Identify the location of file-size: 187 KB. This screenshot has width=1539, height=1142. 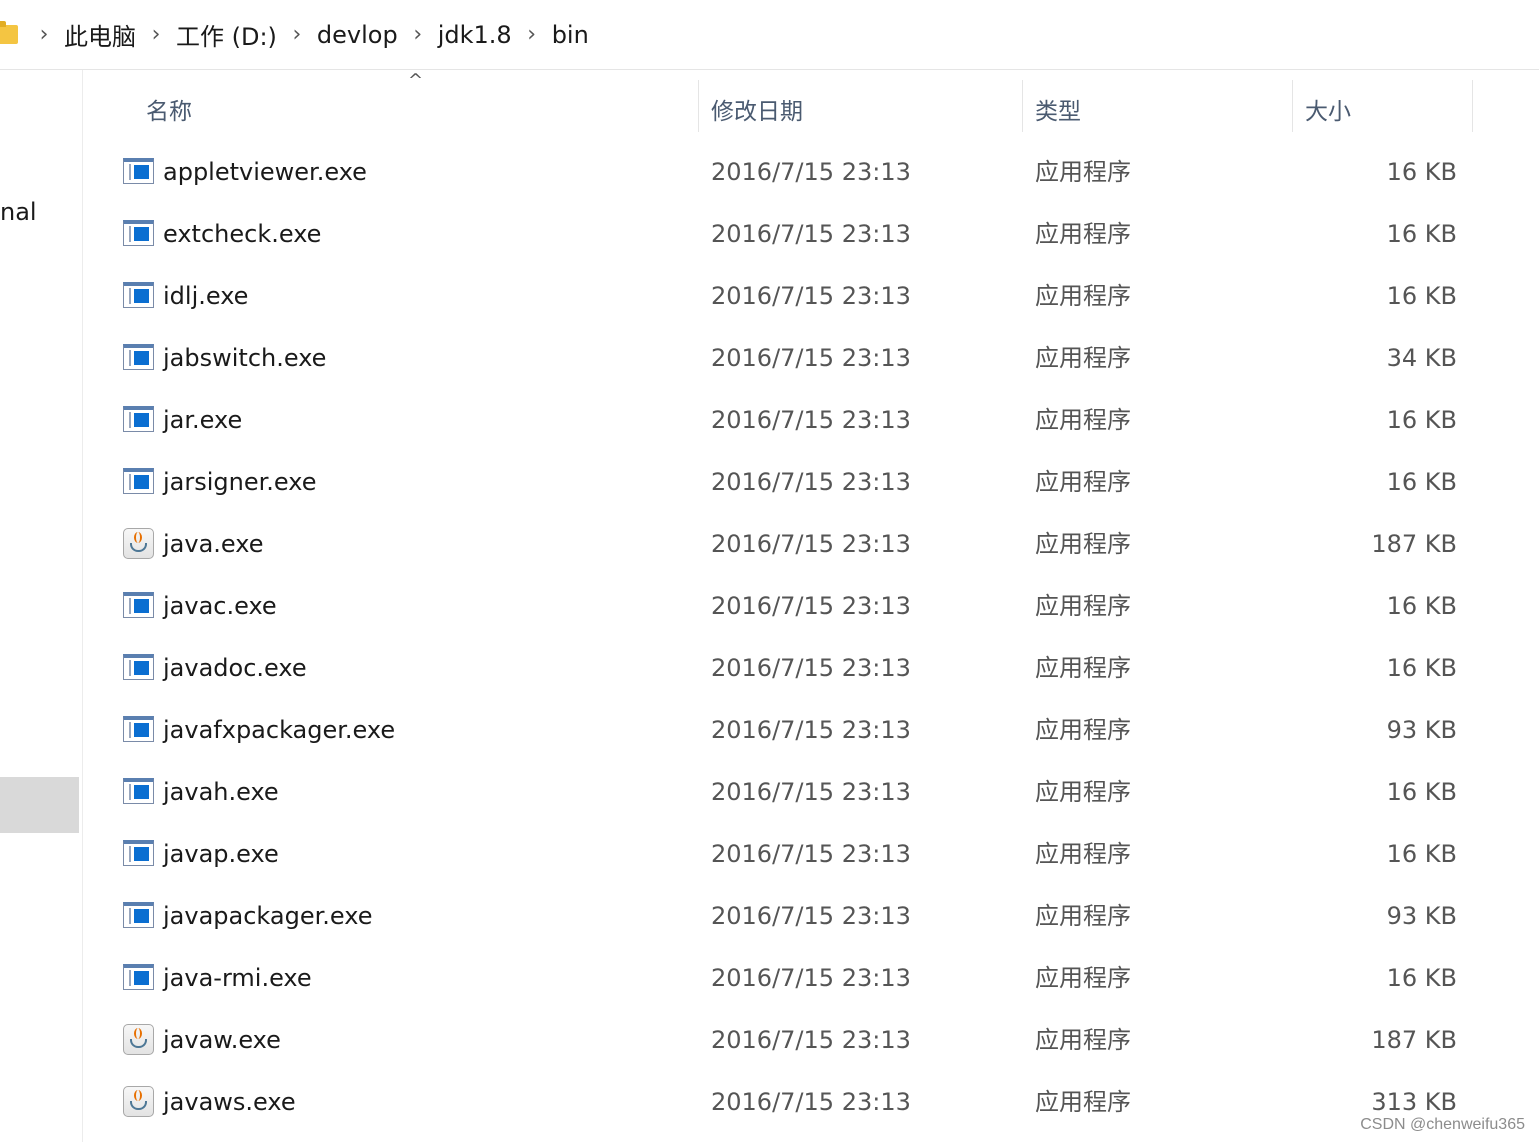
(1414, 544).